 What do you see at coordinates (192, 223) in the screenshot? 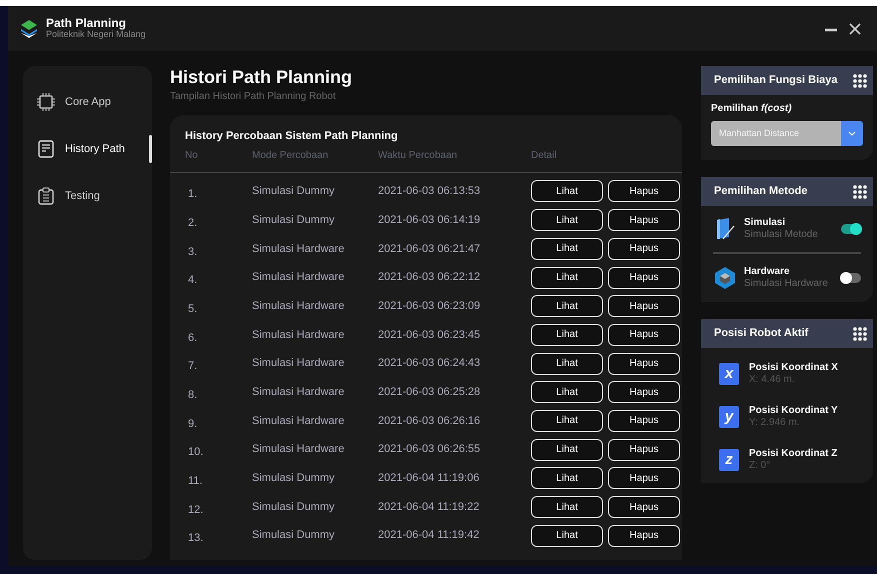
I see `table-cell-text: 2.` at bounding box center [192, 223].